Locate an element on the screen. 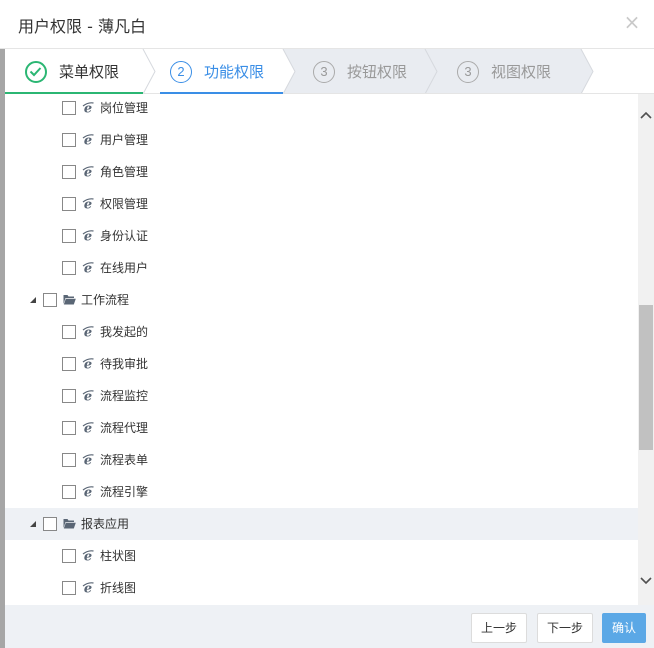  tree-item-label: 流程引擎 is located at coordinates (124, 492).